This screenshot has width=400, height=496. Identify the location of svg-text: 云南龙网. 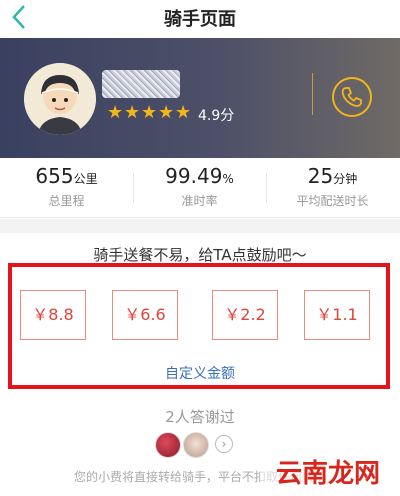
(328, 474).